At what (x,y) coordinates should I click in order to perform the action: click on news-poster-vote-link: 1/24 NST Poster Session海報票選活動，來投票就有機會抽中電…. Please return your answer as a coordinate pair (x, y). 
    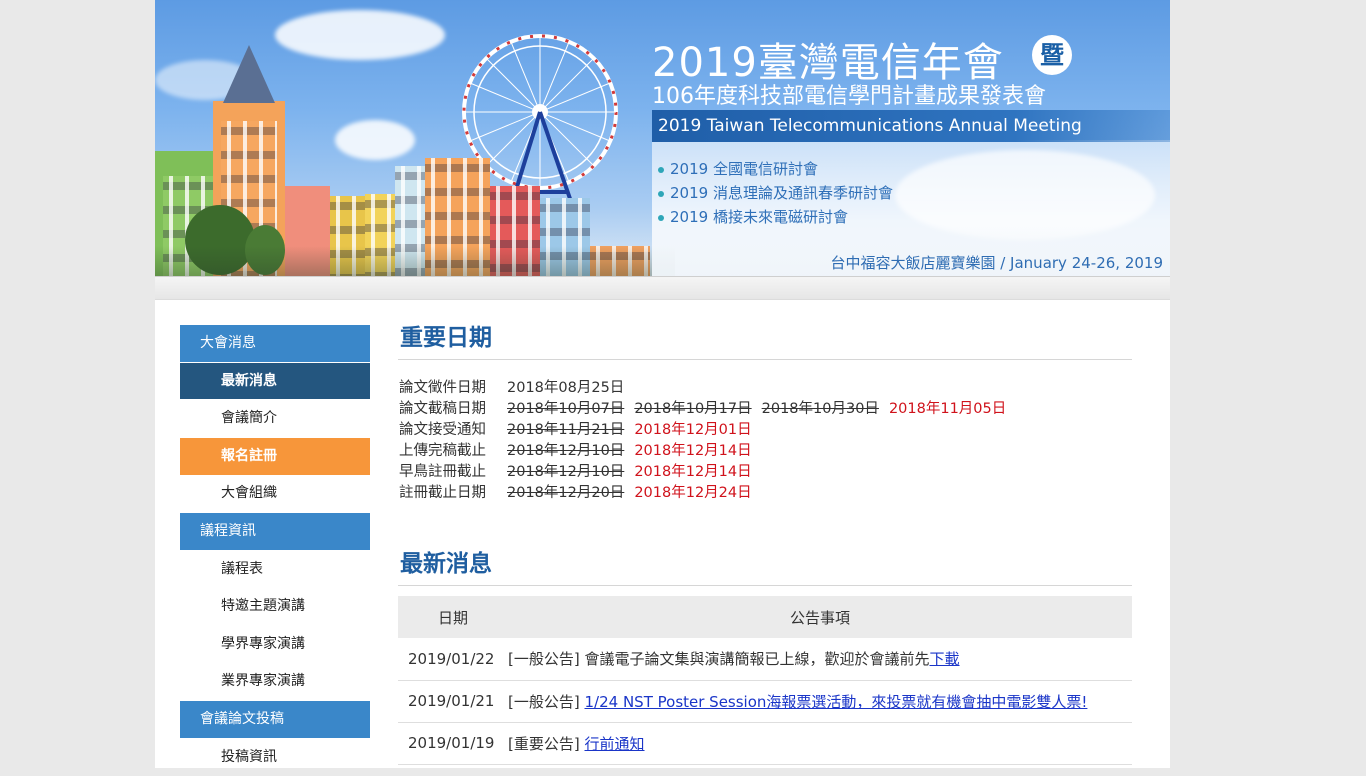
    Looking at the image, I should click on (836, 702).